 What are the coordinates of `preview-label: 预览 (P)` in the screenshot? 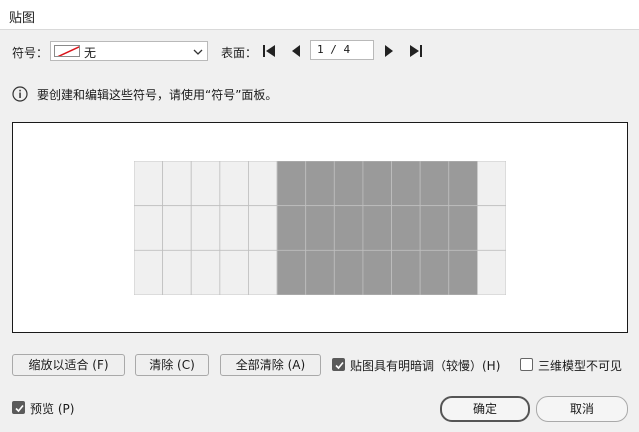 It's located at (52, 409).